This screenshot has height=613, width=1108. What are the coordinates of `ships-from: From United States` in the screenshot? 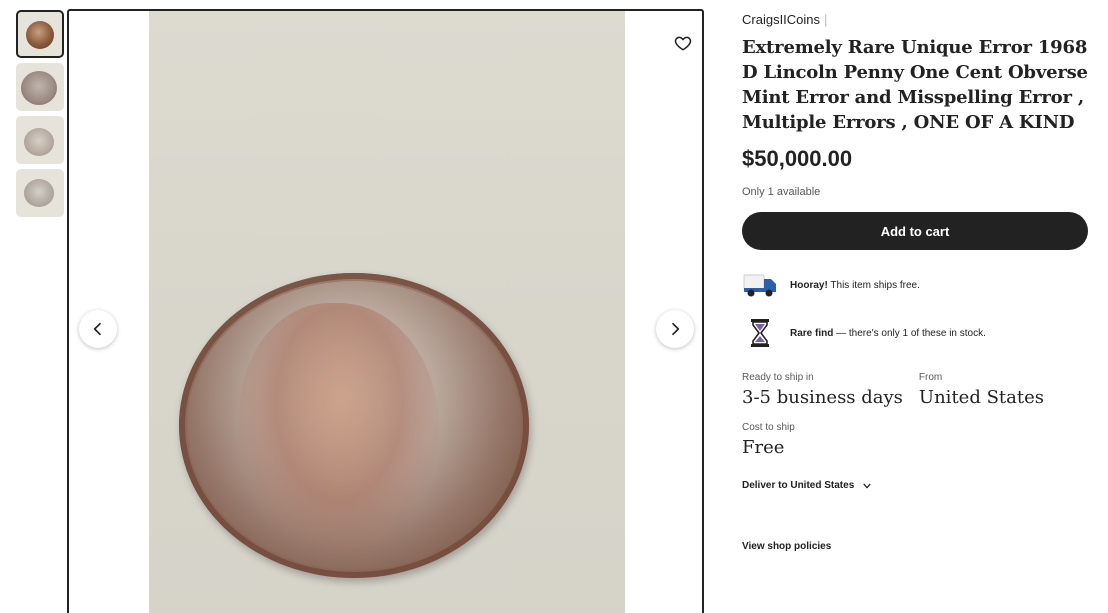 It's located at (981, 390).